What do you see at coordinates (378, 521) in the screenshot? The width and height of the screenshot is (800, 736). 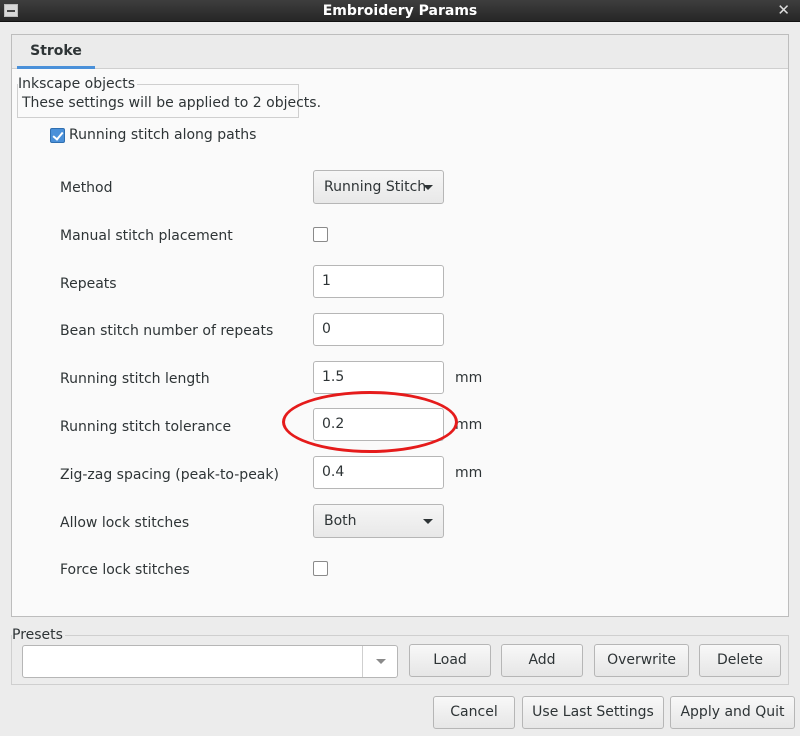 I see `allow-lock-stitches-dropdown: Both` at bounding box center [378, 521].